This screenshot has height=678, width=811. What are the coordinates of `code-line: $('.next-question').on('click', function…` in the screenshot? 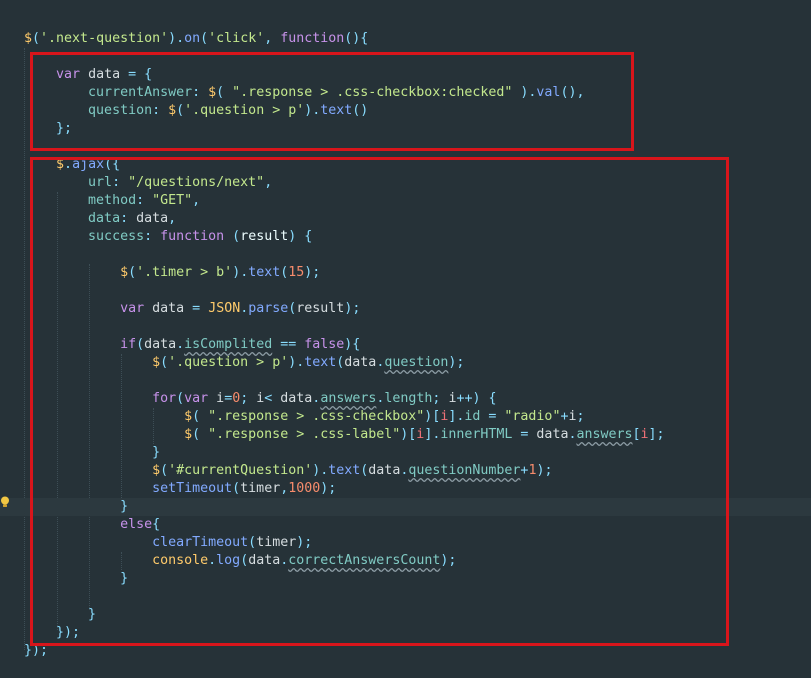 It's located at (405, 39).